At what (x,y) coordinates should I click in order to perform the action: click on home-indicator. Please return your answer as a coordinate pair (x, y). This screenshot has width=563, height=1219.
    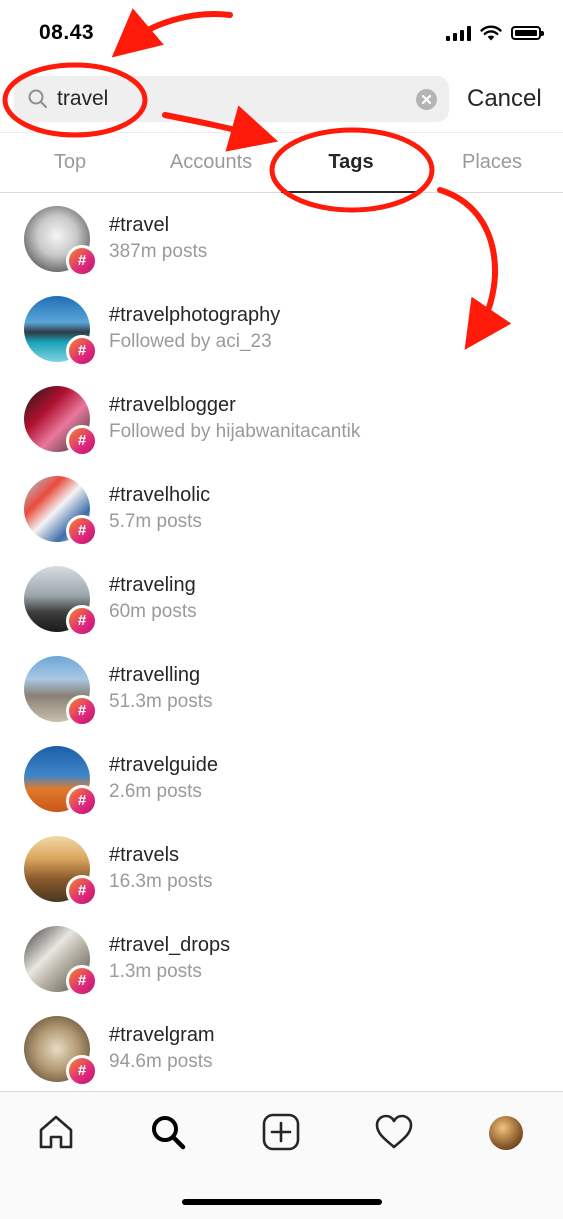
    Looking at the image, I should click on (282, 1202).